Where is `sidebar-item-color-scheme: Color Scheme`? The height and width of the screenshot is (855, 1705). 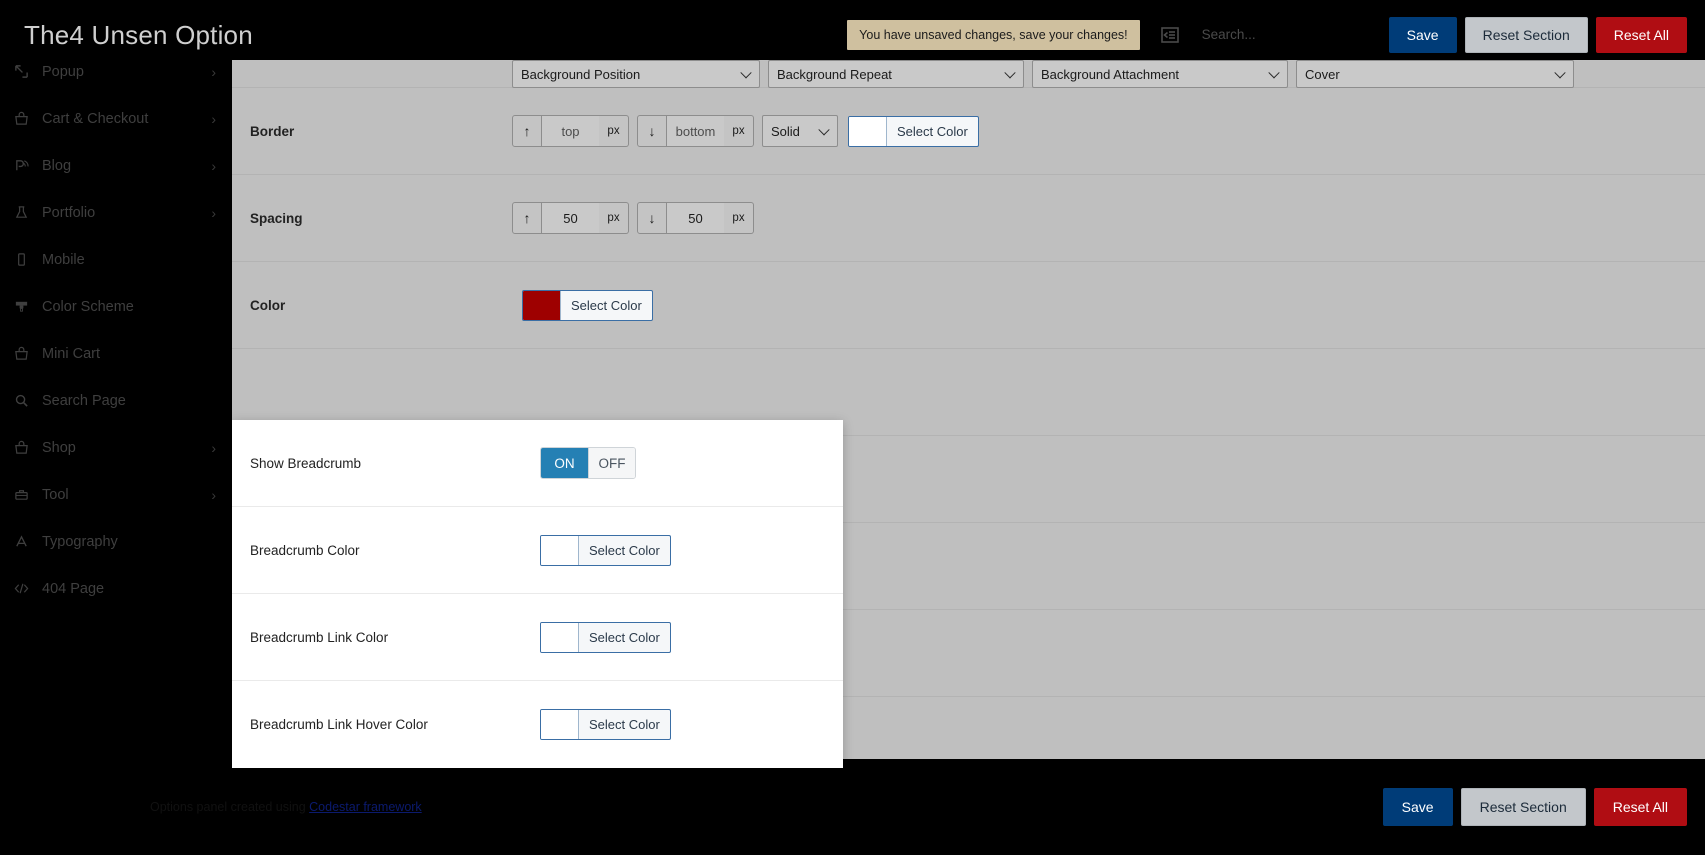
sidebar-item-color-scheme: Color Scheme is located at coordinates (116, 306).